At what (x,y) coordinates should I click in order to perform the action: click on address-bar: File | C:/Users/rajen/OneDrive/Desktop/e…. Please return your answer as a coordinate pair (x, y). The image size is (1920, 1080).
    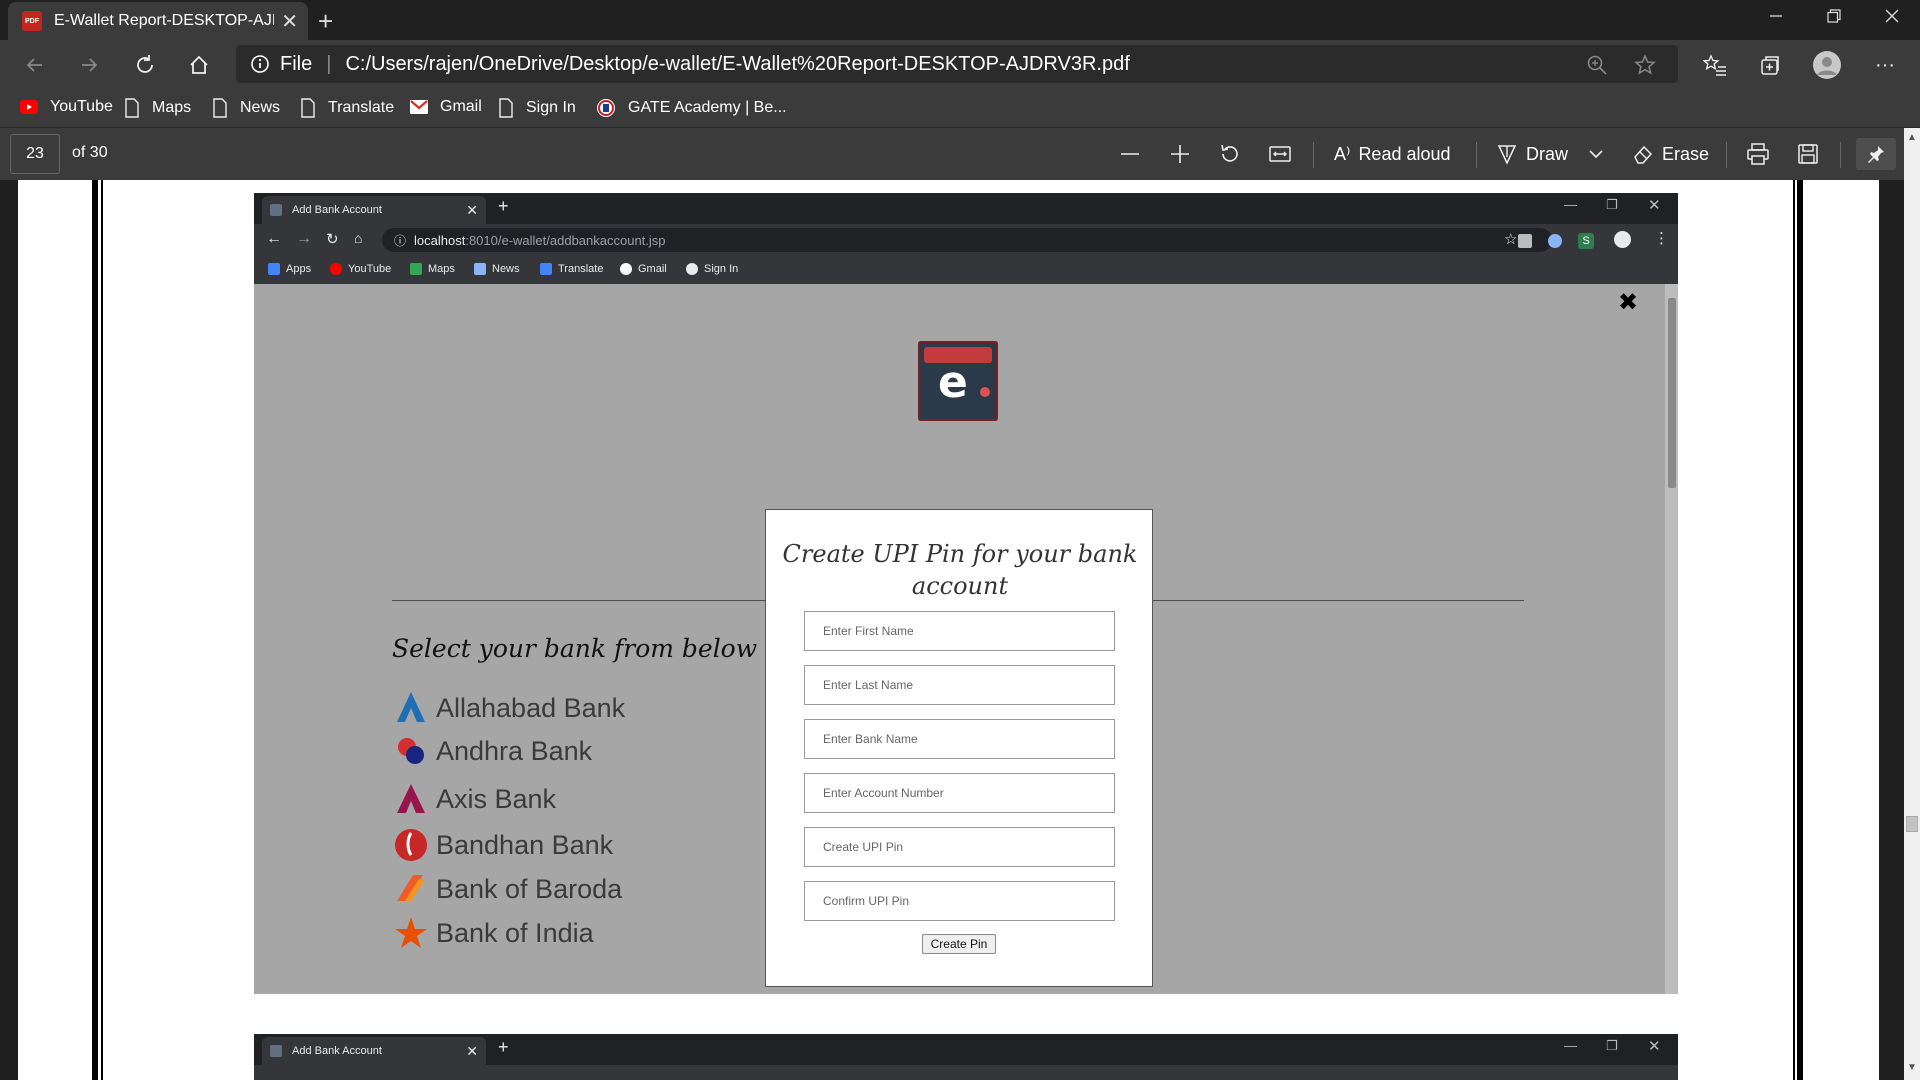
    Looking at the image, I should click on (957, 64).